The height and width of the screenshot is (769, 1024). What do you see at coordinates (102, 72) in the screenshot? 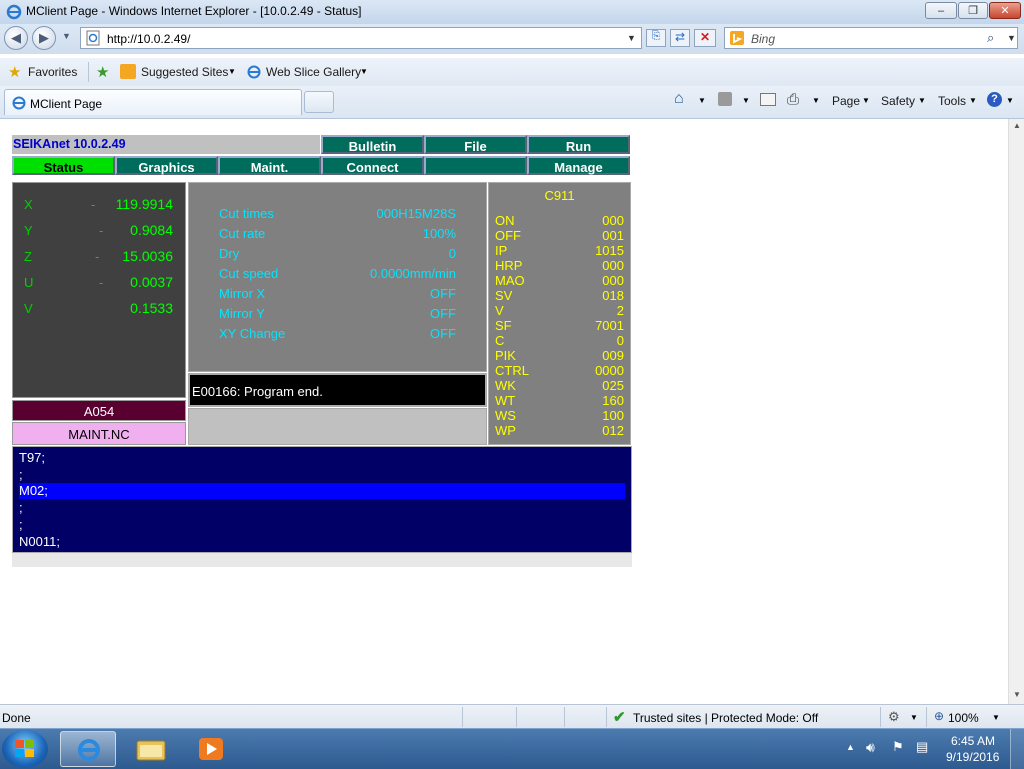
I see `add-favorite-icon: ★` at bounding box center [102, 72].